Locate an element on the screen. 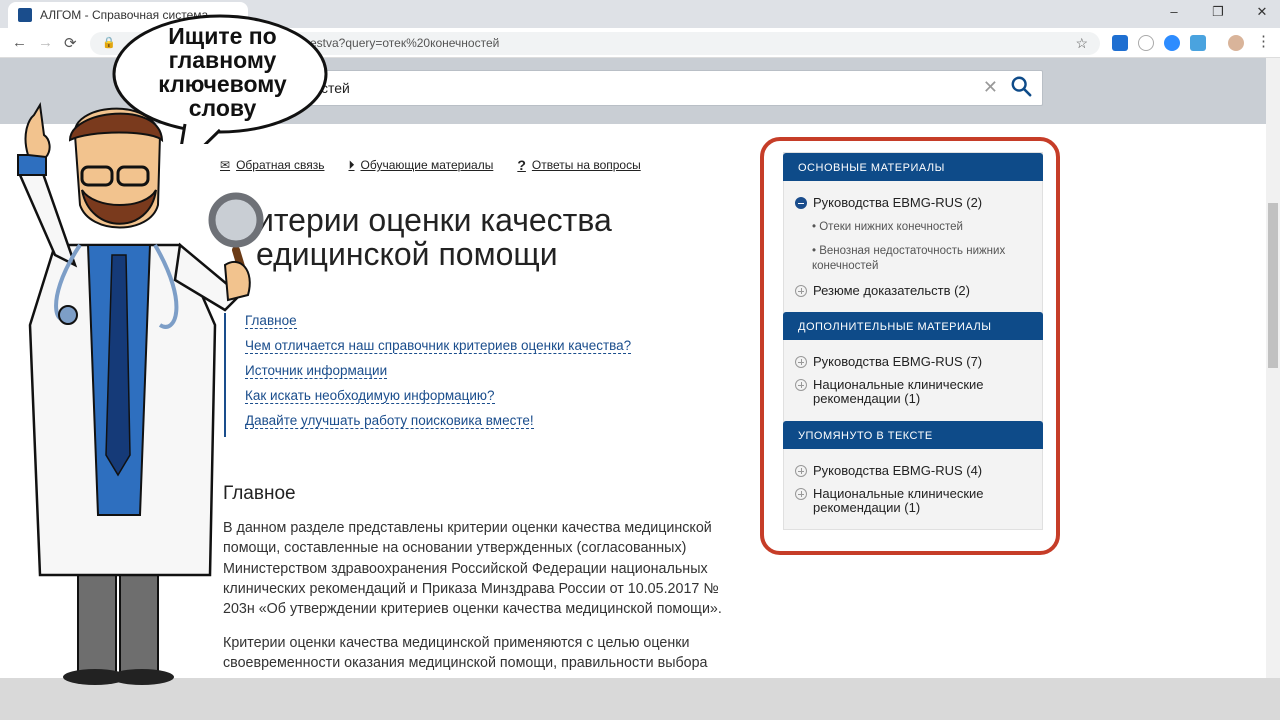  training-label: Обучающие материалы is located at coordinates (427, 165).